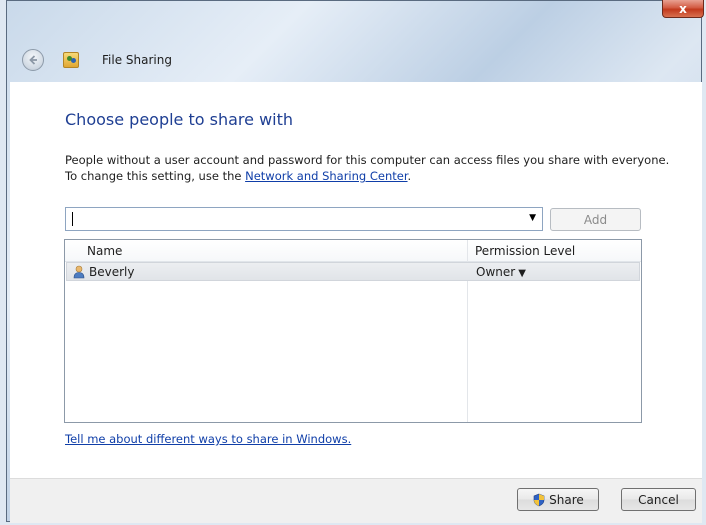  Describe the element at coordinates (71, 60) in the screenshot. I see `file-sharing-icon` at that location.